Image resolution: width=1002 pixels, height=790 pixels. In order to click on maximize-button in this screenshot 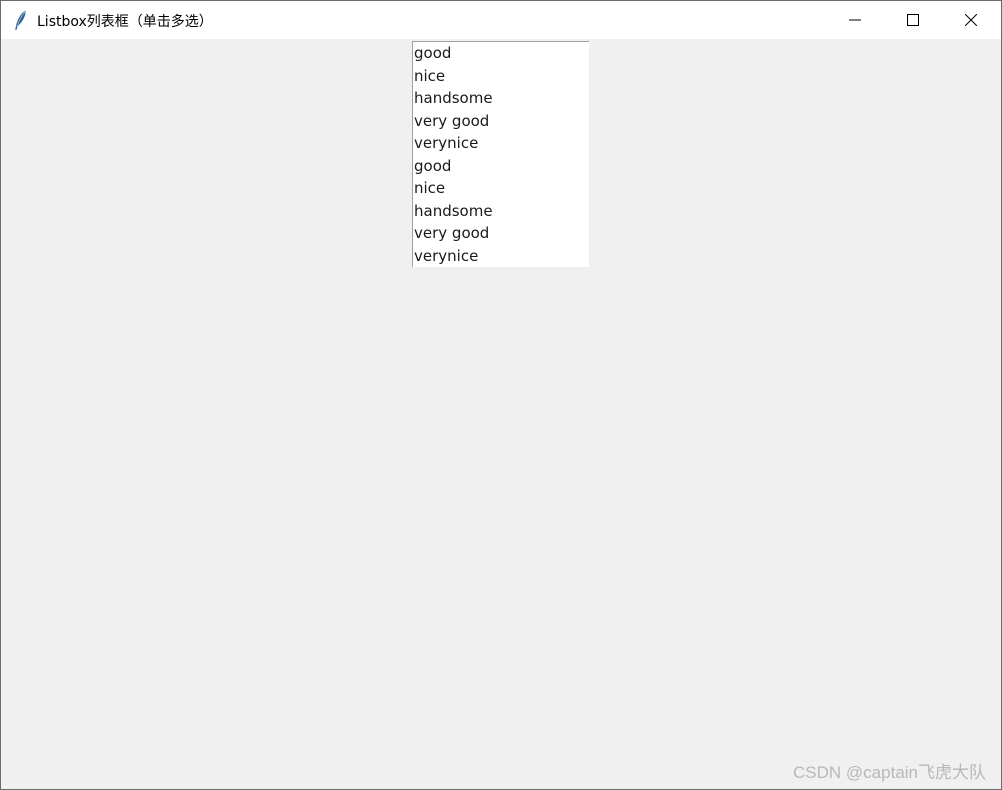, I will do `click(913, 20)`.